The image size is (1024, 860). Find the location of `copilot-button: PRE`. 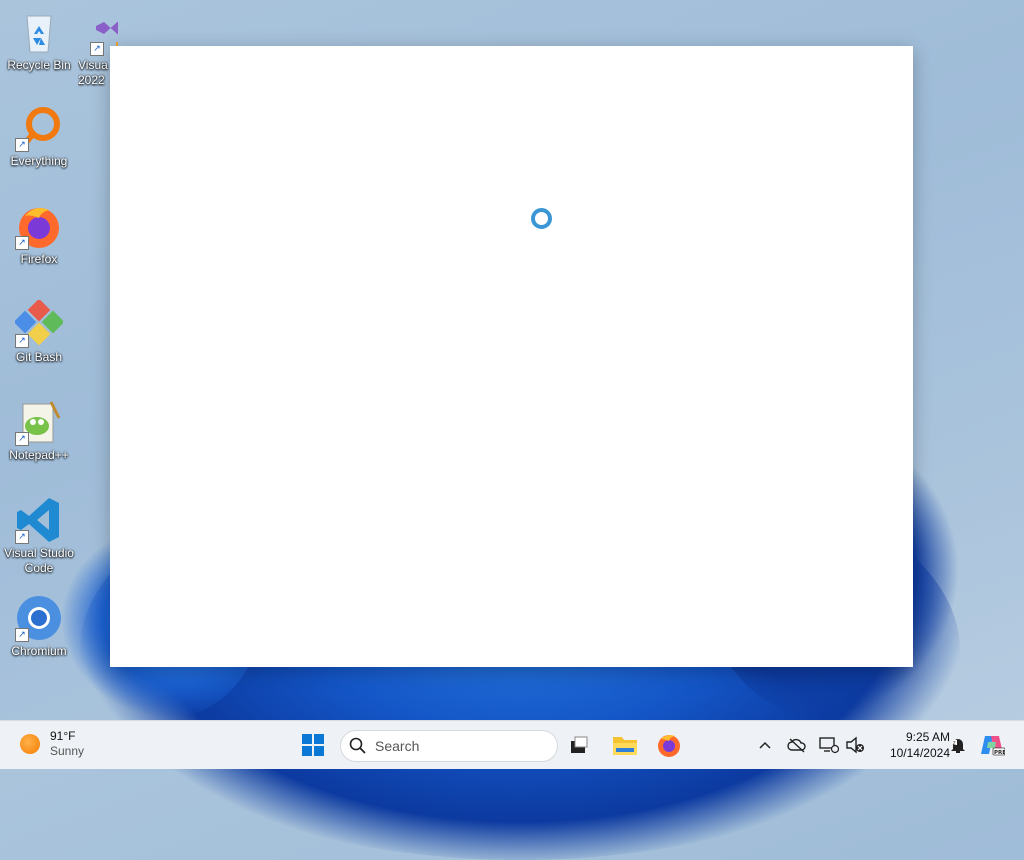

copilot-button: PRE is located at coordinates (992, 745).